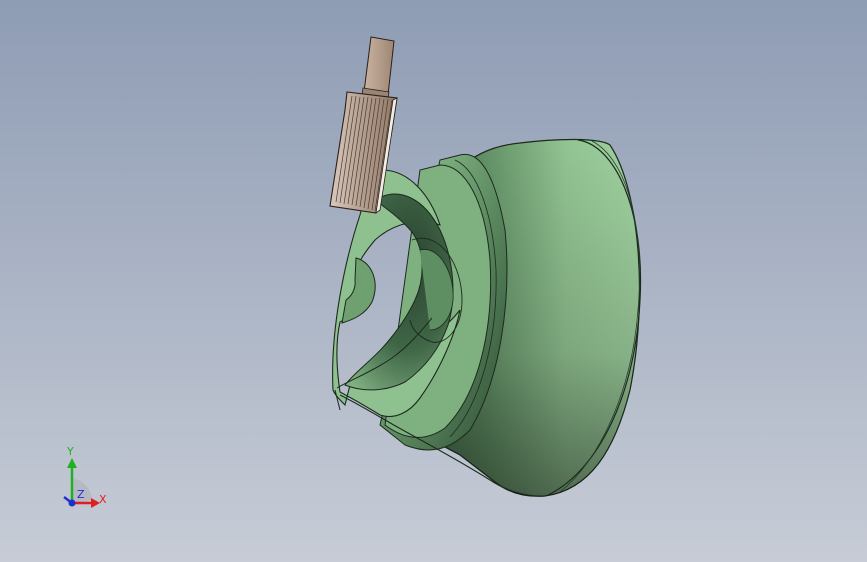 This screenshot has width=867, height=562. What do you see at coordinates (72, 503) in the screenshot?
I see `triad-origin` at bounding box center [72, 503].